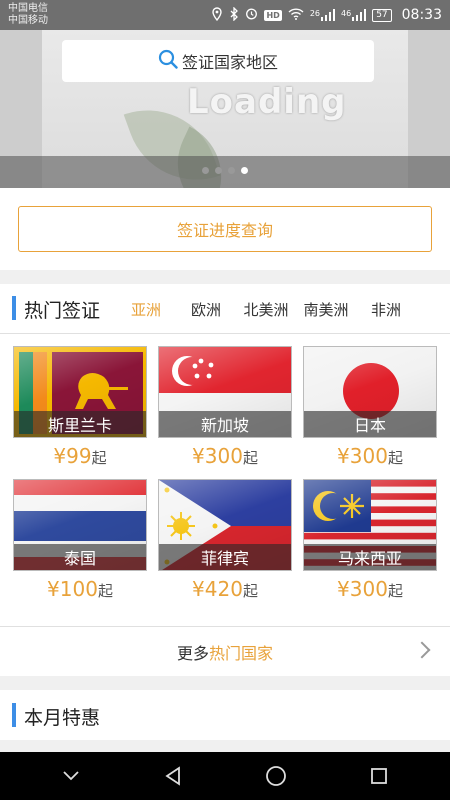 The width and height of the screenshot is (450, 800). I want to click on country-price: ¥420起, so click(225, 589).